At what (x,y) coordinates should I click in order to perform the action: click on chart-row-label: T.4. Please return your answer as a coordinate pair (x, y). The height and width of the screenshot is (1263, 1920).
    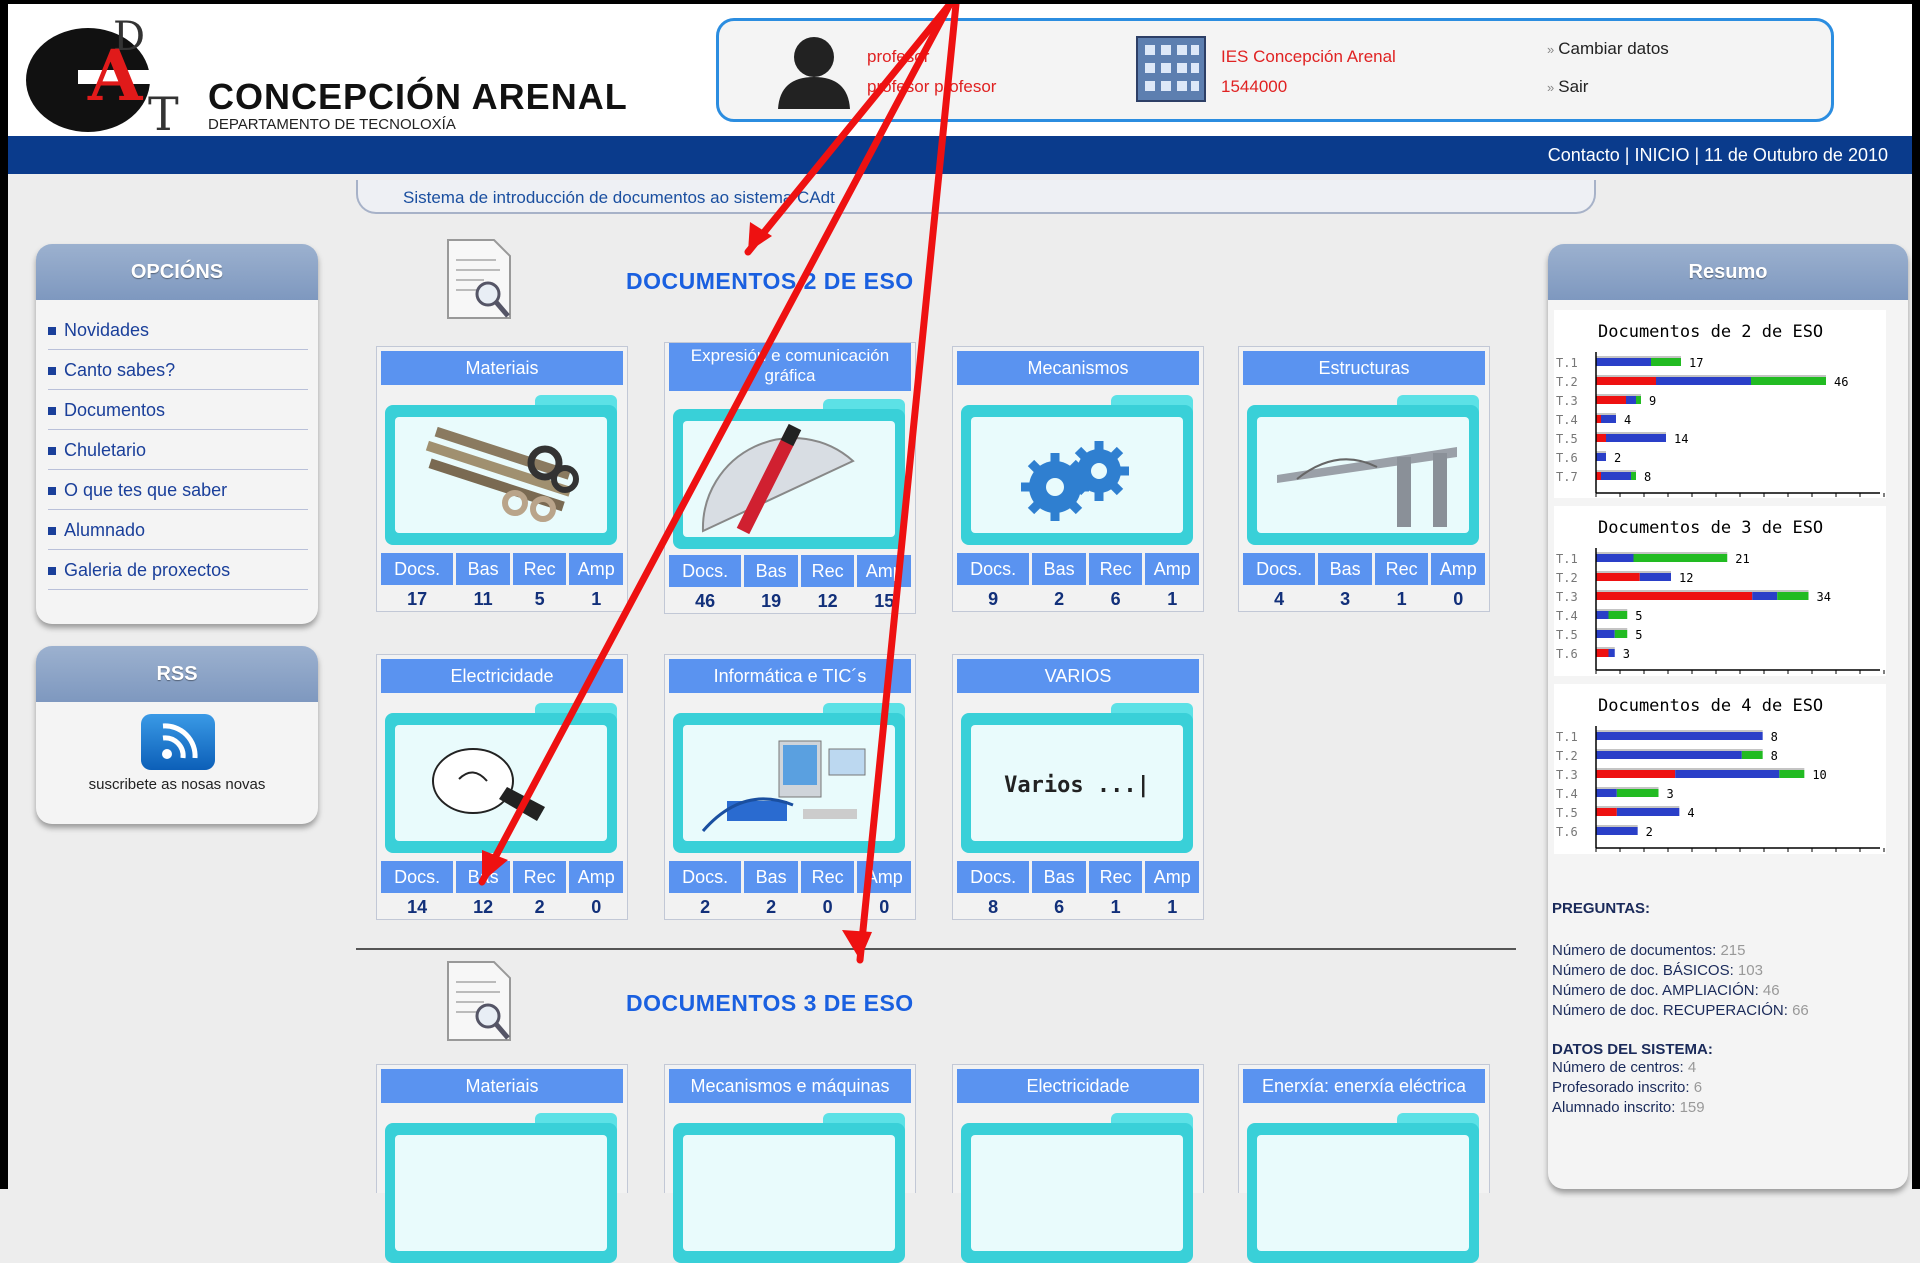
    Looking at the image, I should click on (1567, 616).